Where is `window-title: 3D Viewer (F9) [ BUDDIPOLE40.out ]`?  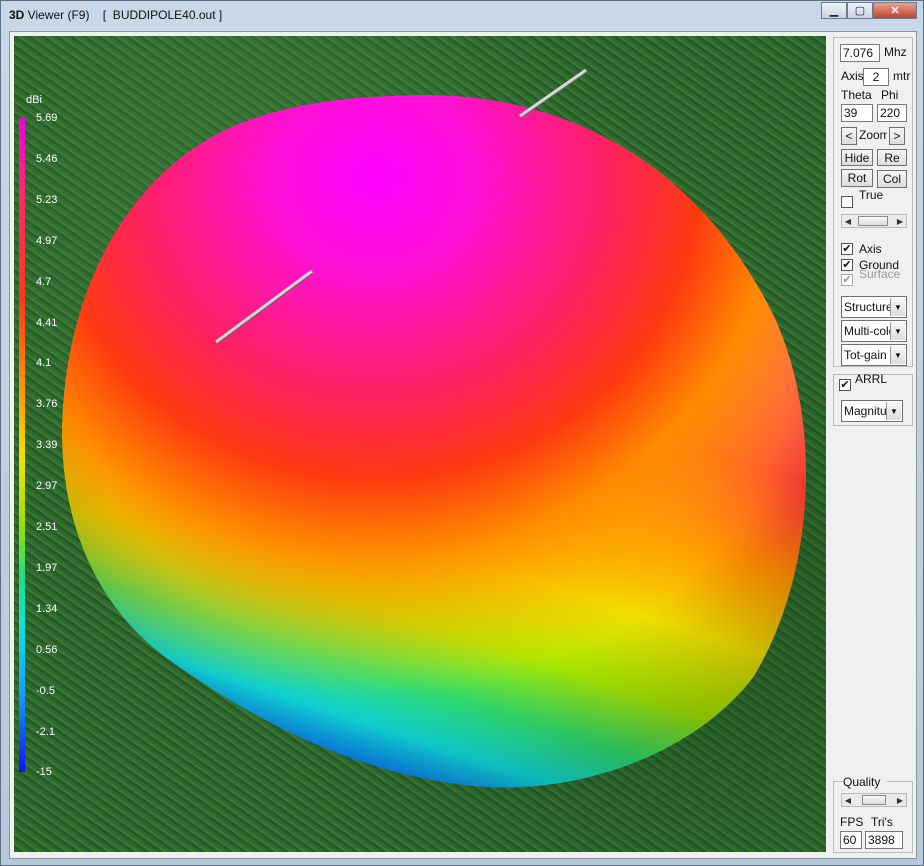
window-title: 3D Viewer (F9) [ BUDDIPOLE40.out ] is located at coordinates (116, 15).